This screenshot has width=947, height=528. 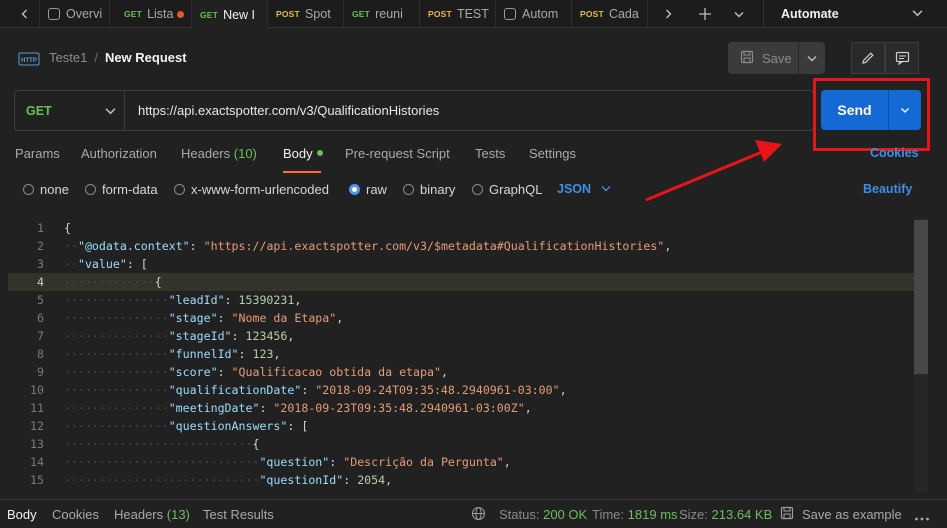 I want to click on response-tab-test-results: Test Results, so click(x=238, y=514).